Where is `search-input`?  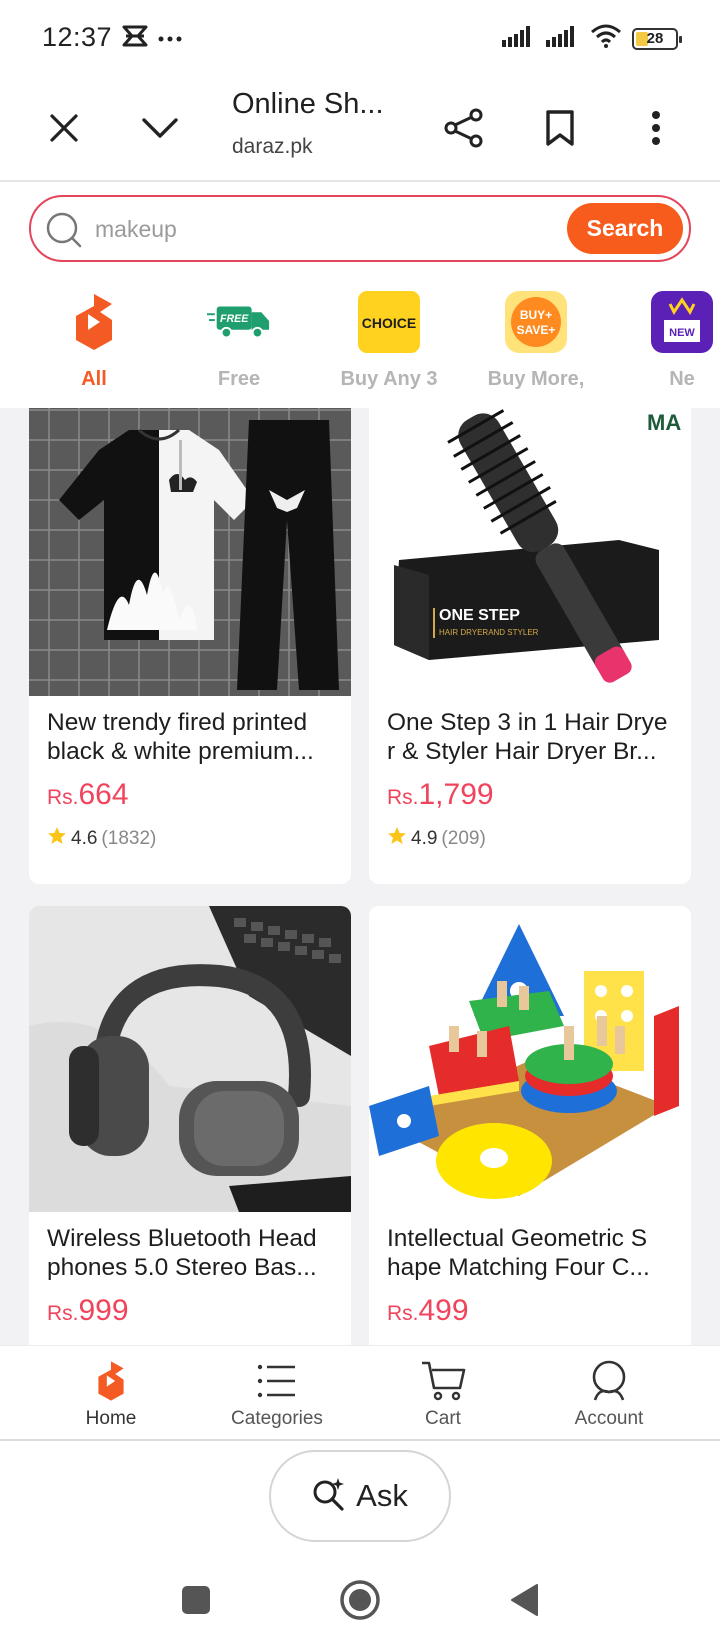
search-input is located at coordinates (285, 229).